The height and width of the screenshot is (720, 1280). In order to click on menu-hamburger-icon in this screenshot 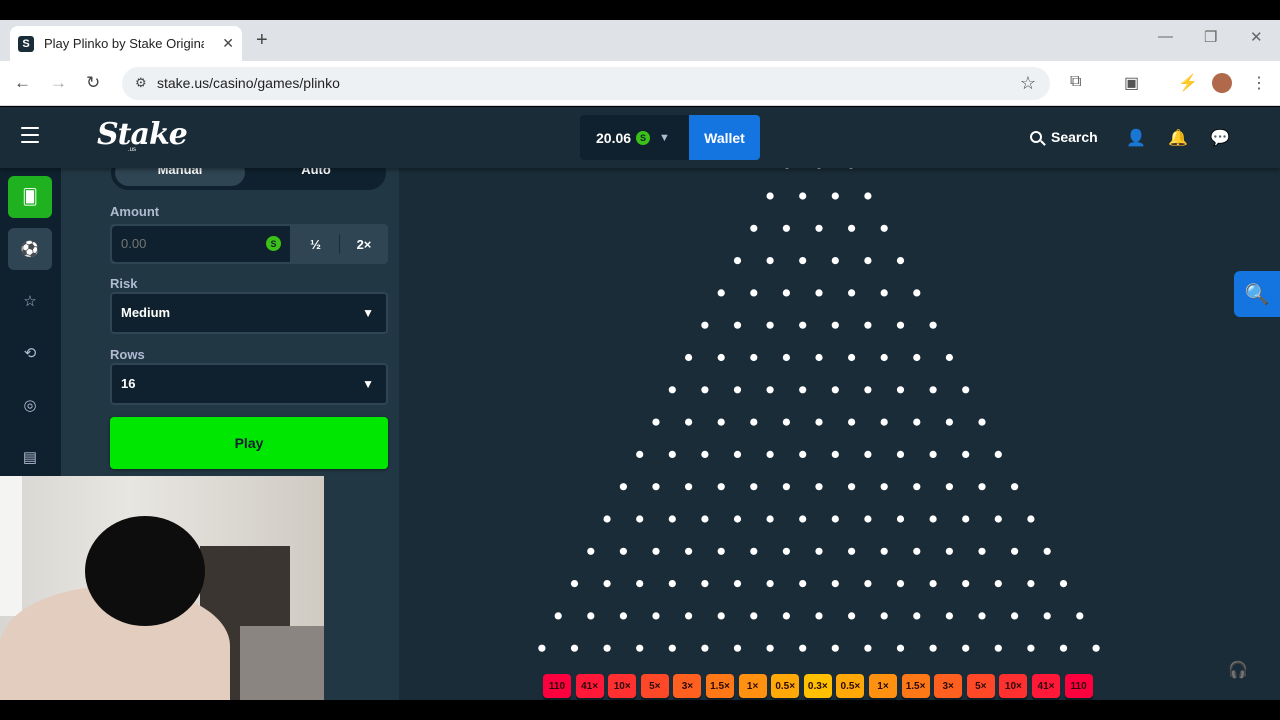, I will do `click(30, 137)`.